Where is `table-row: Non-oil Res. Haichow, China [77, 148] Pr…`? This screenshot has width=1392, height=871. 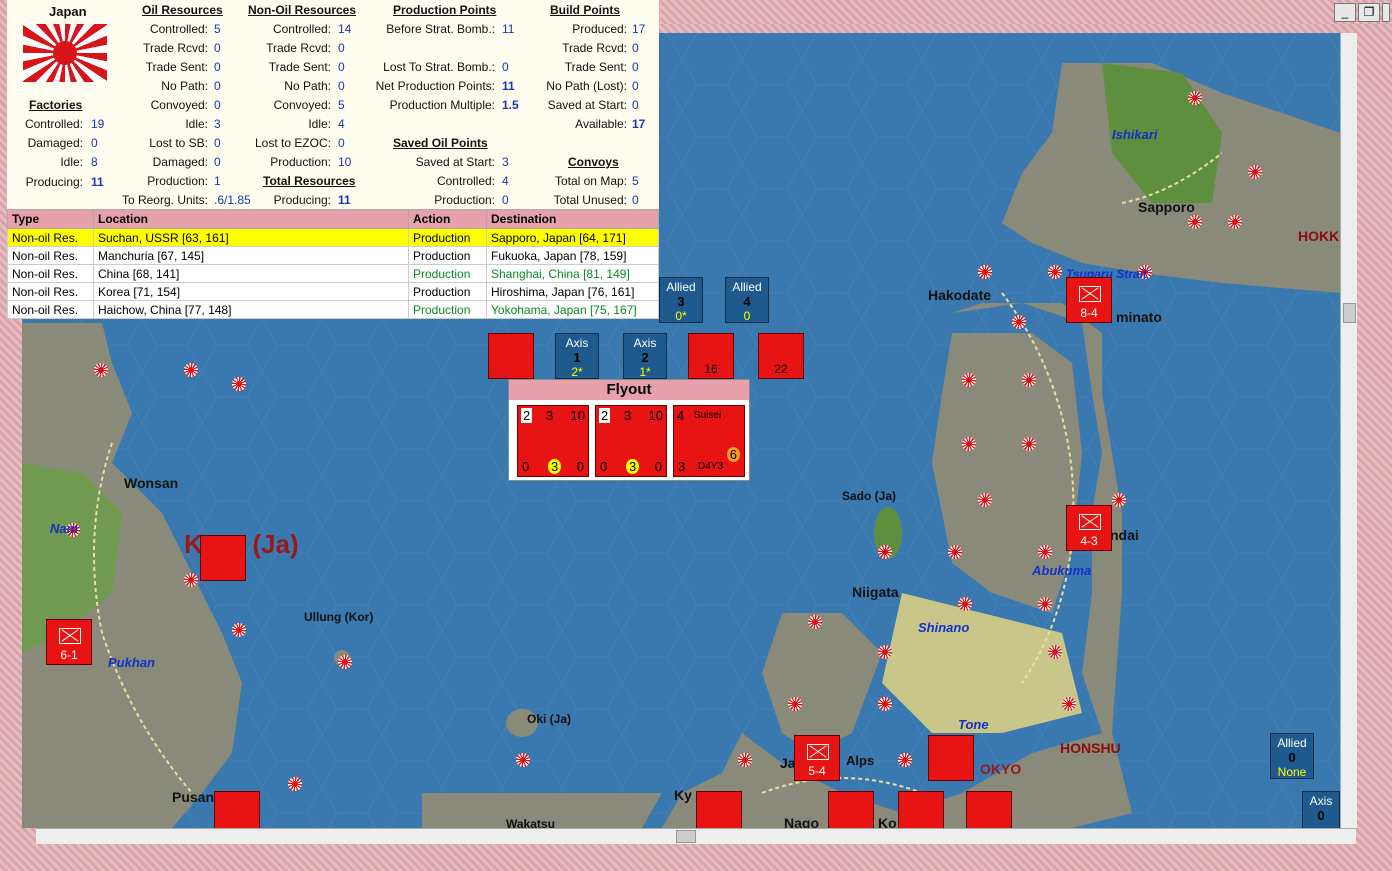
table-row: Non-oil Res. Haichow, China [77, 148] Pr… is located at coordinates (333, 309).